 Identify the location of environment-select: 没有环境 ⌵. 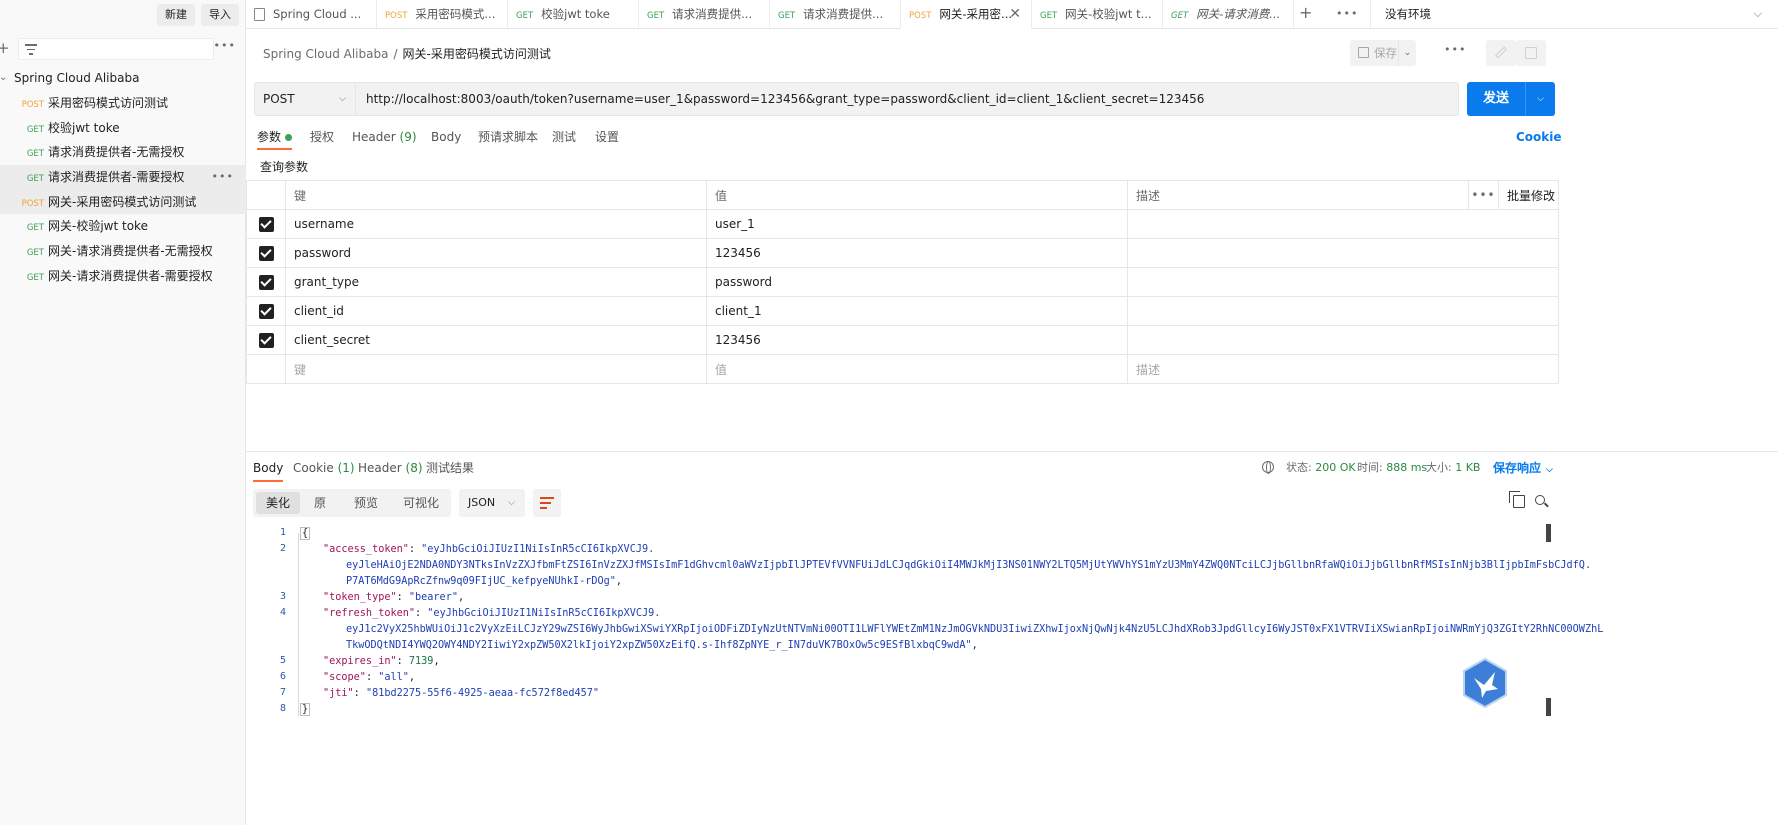
(1574, 14).